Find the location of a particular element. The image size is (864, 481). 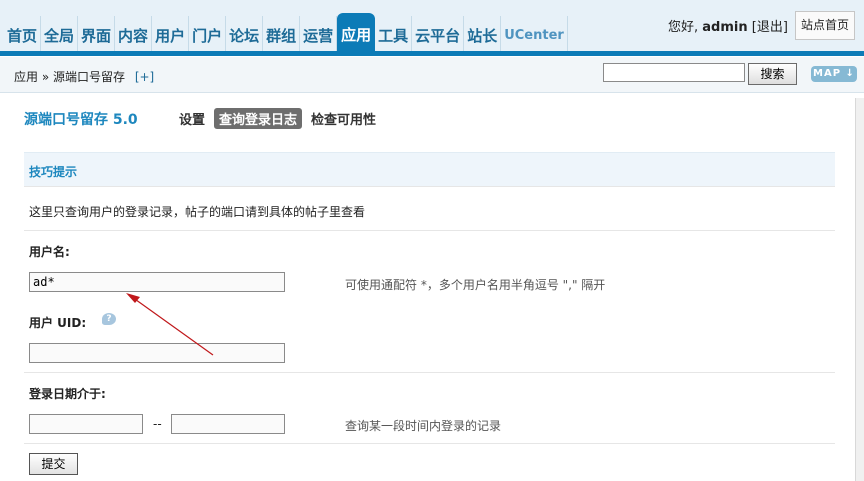

scrollbar is located at coordinates (859, 289).